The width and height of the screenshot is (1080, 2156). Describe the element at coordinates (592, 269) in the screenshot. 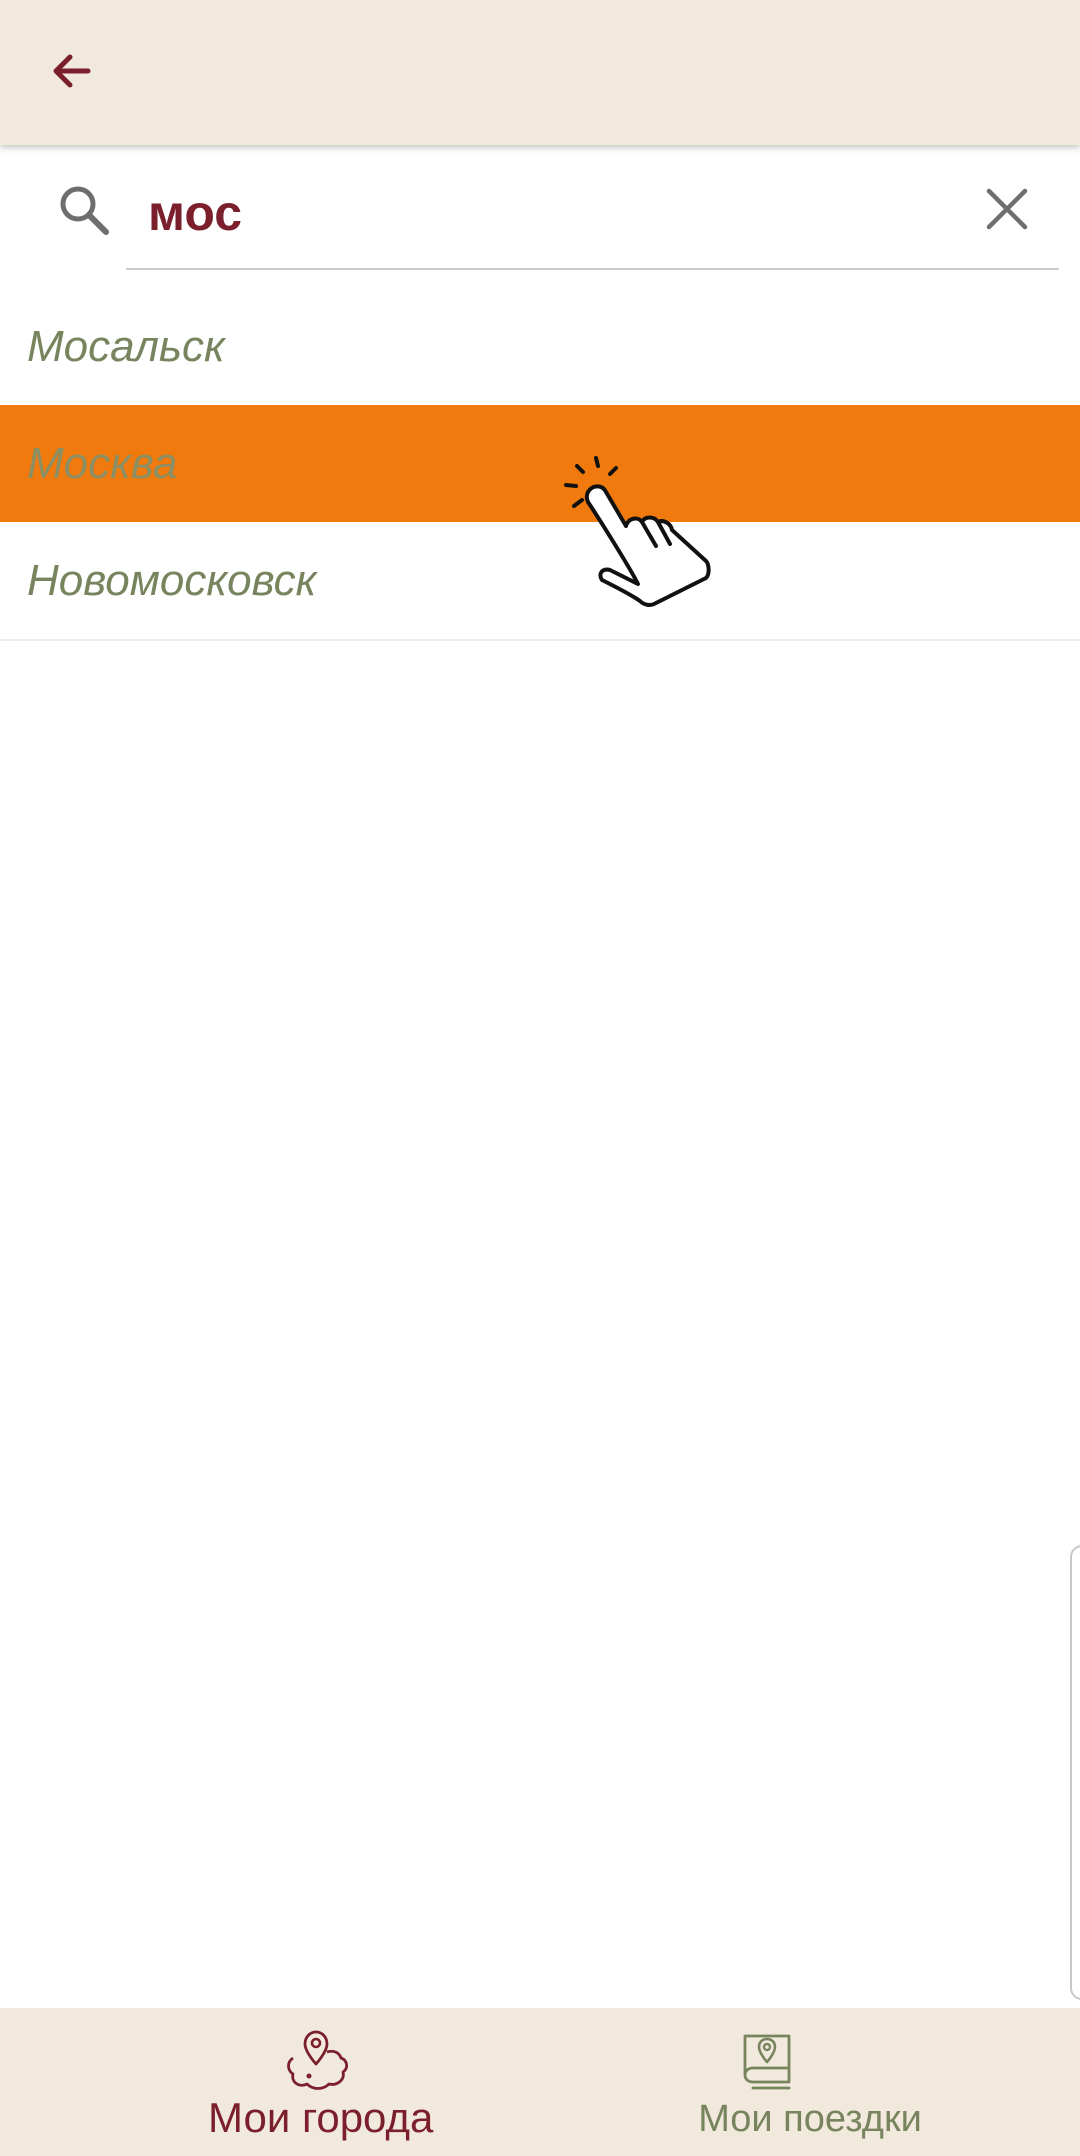

I see `search-underline` at that location.